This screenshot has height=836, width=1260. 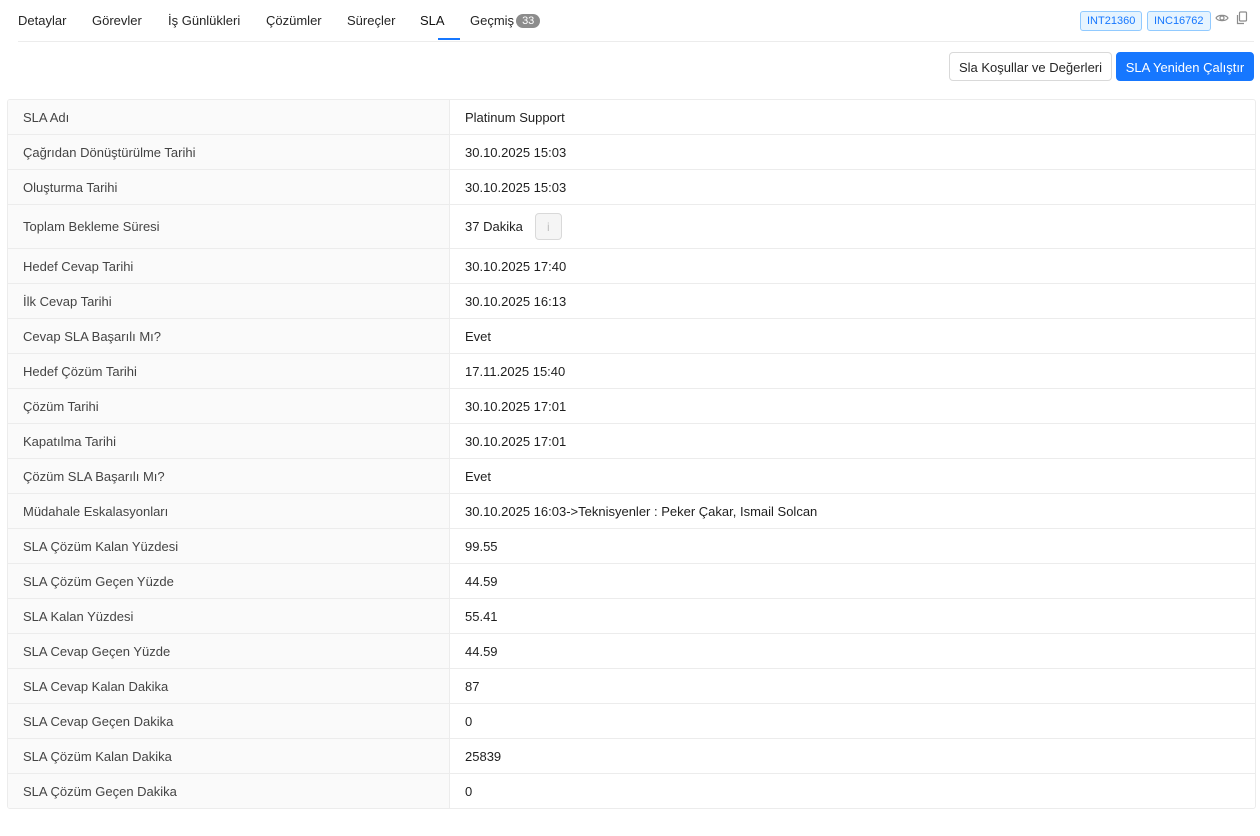 I want to click on row-value: Platinum Support, so click(x=515, y=117).